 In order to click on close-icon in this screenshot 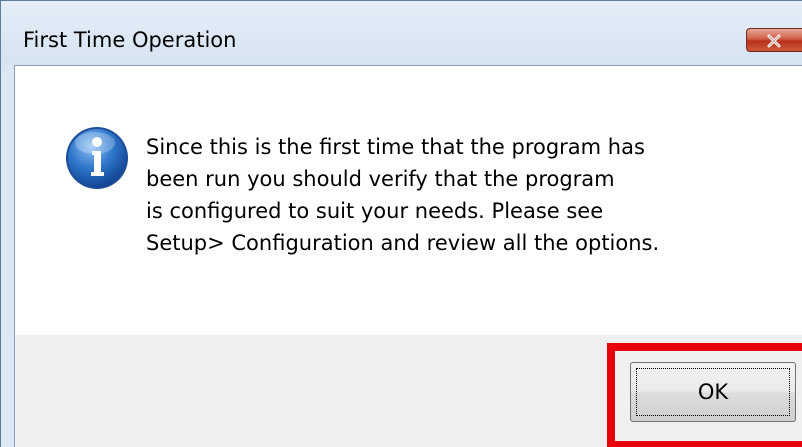, I will do `click(774, 41)`.